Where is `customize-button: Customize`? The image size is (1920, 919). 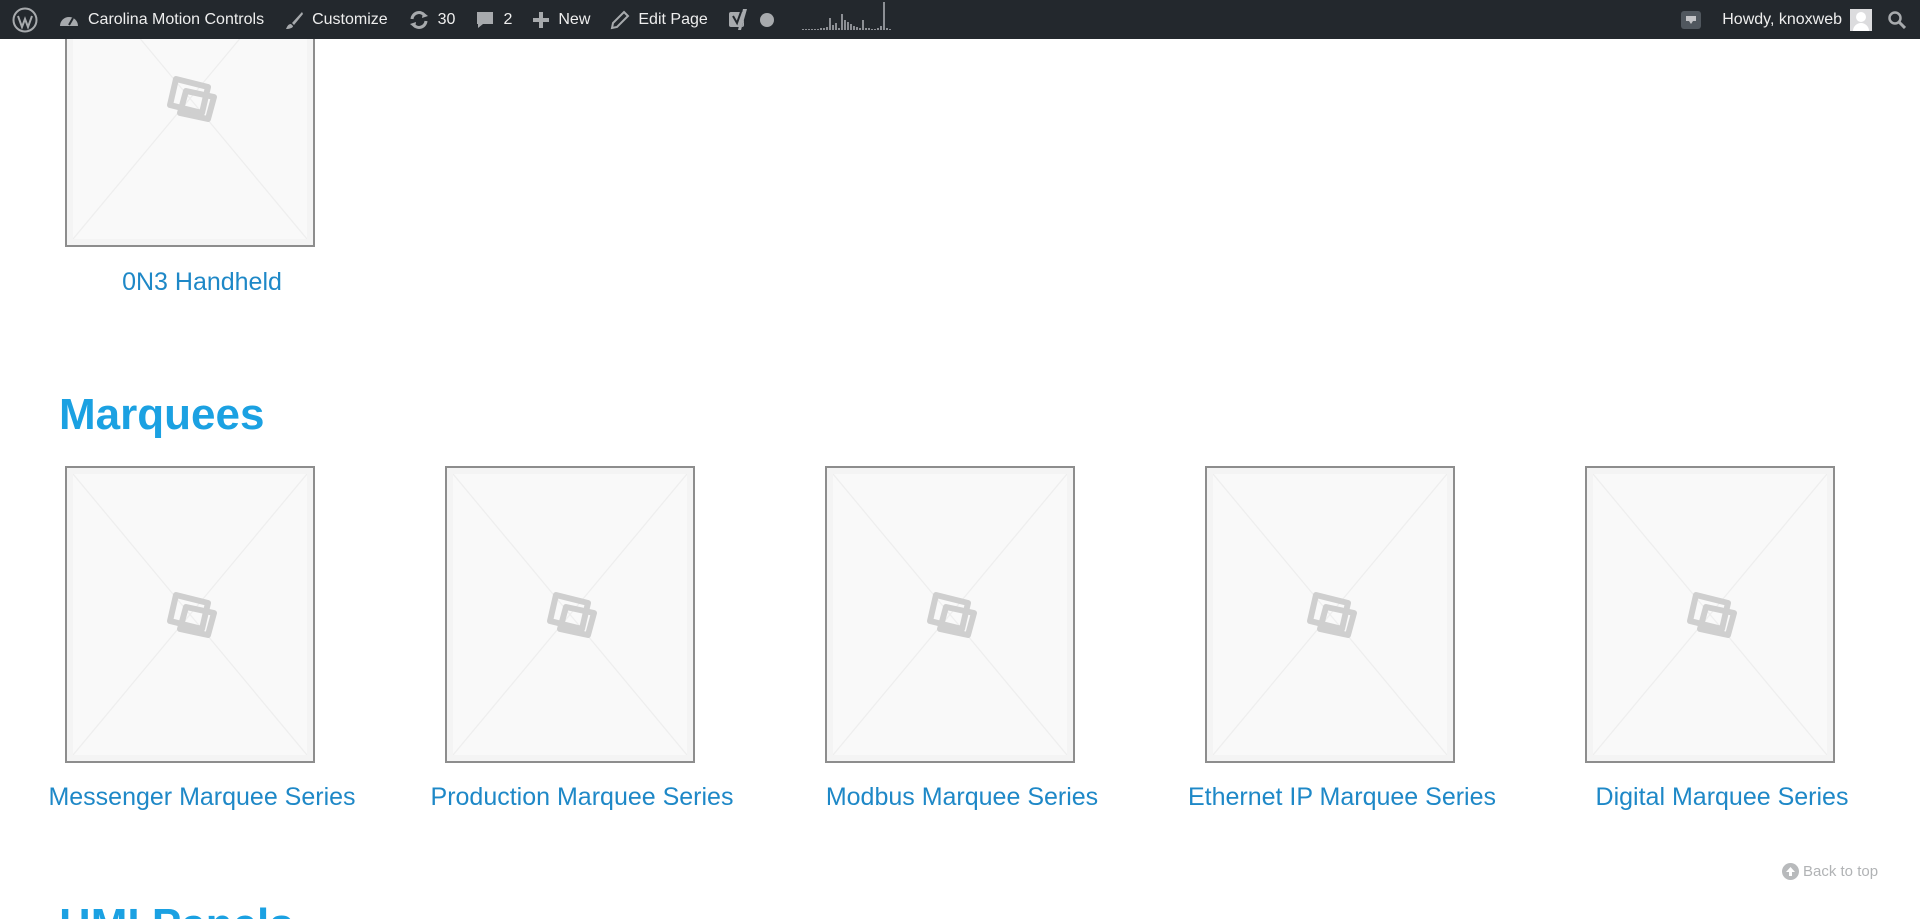
customize-button: Customize is located at coordinates (336, 19).